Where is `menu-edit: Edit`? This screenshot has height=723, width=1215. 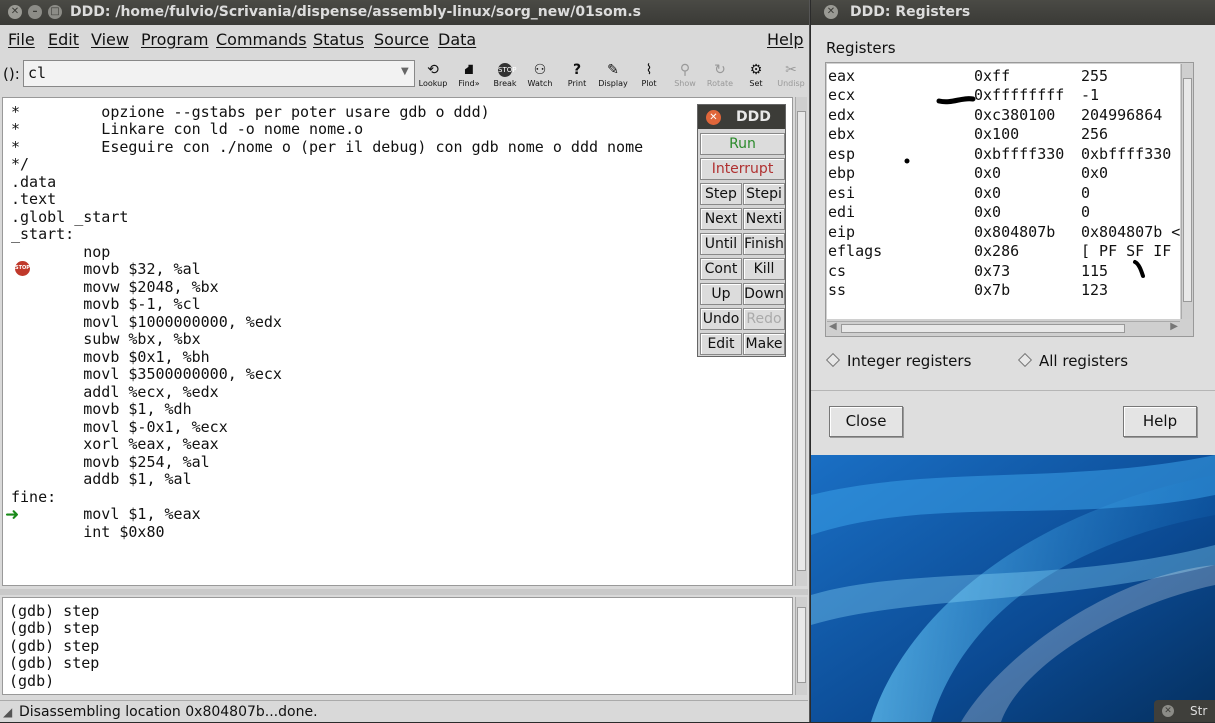
menu-edit: Edit is located at coordinates (63, 39).